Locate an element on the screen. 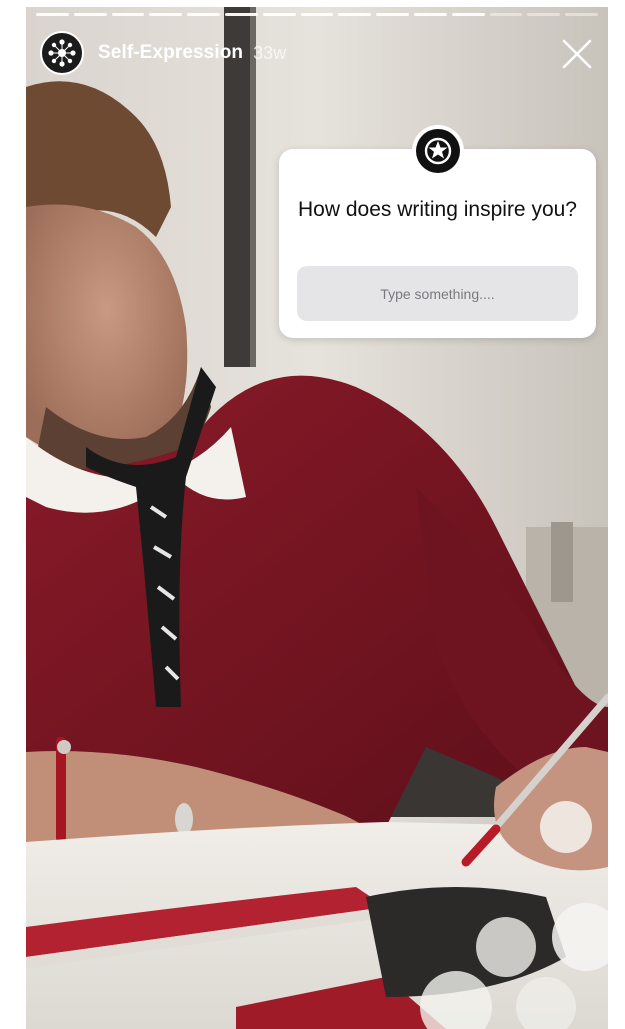 This screenshot has width=625, height=1029. sticker-badge is located at coordinates (437, 151).